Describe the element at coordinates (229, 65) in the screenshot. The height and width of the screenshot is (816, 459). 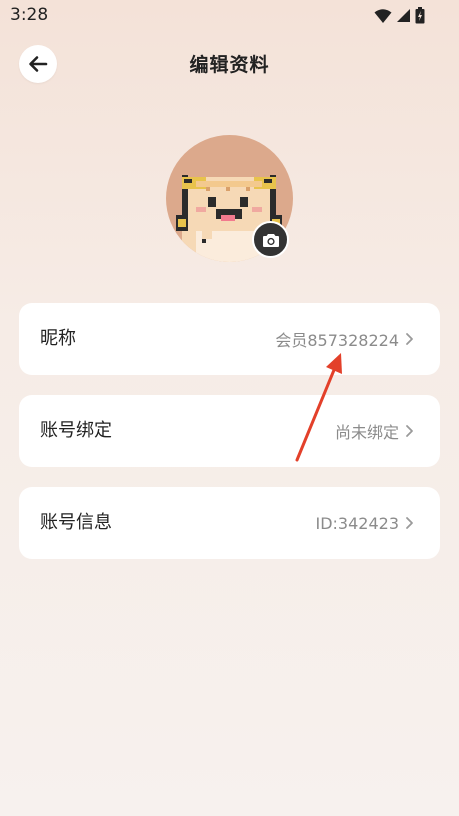
I see `page-title: 编辑资料` at that location.